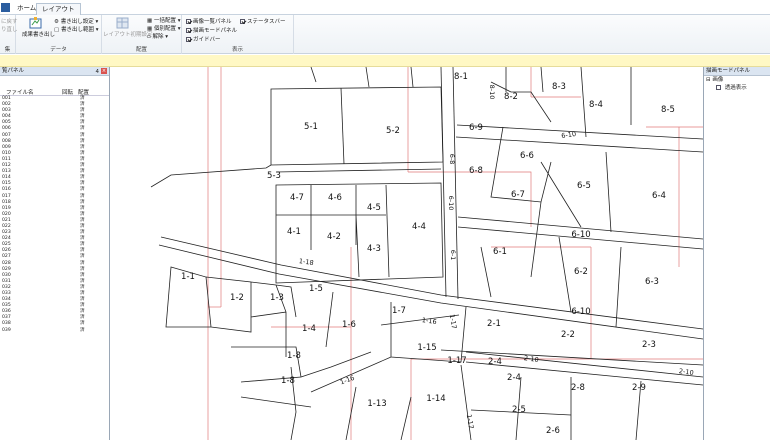 This screenshot has height=440, width=770. Describe the element at coordinates (429, 321) in the screenshot. I see `parcel-label: 1-16` at that location.